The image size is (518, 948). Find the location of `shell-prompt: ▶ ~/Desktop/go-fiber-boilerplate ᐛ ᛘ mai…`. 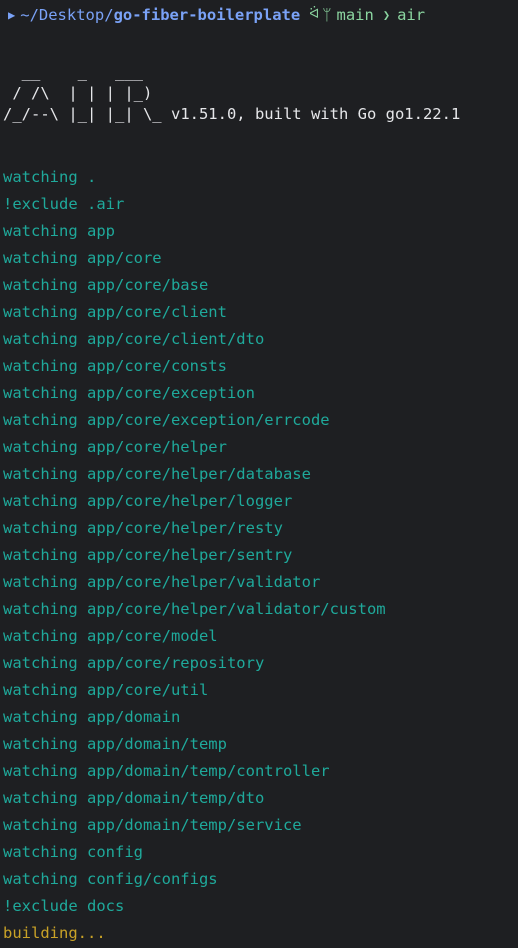

shell-prompt: ▶ ~/Desktop/go-fiber-boilerplate ᐛ ᛘ mai… is located at coordinates (214, 15).